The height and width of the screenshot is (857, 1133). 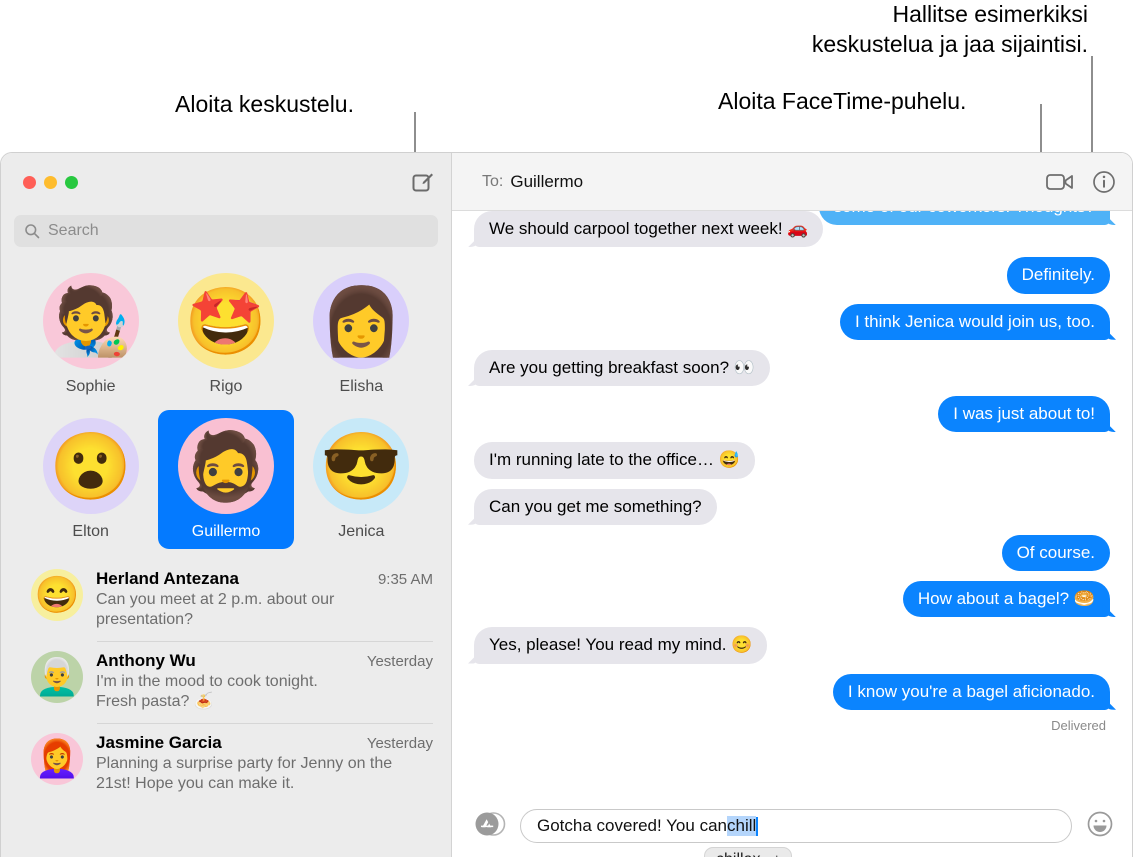 I want to click on sidebar-toolbar, so click(x=226, y=182).